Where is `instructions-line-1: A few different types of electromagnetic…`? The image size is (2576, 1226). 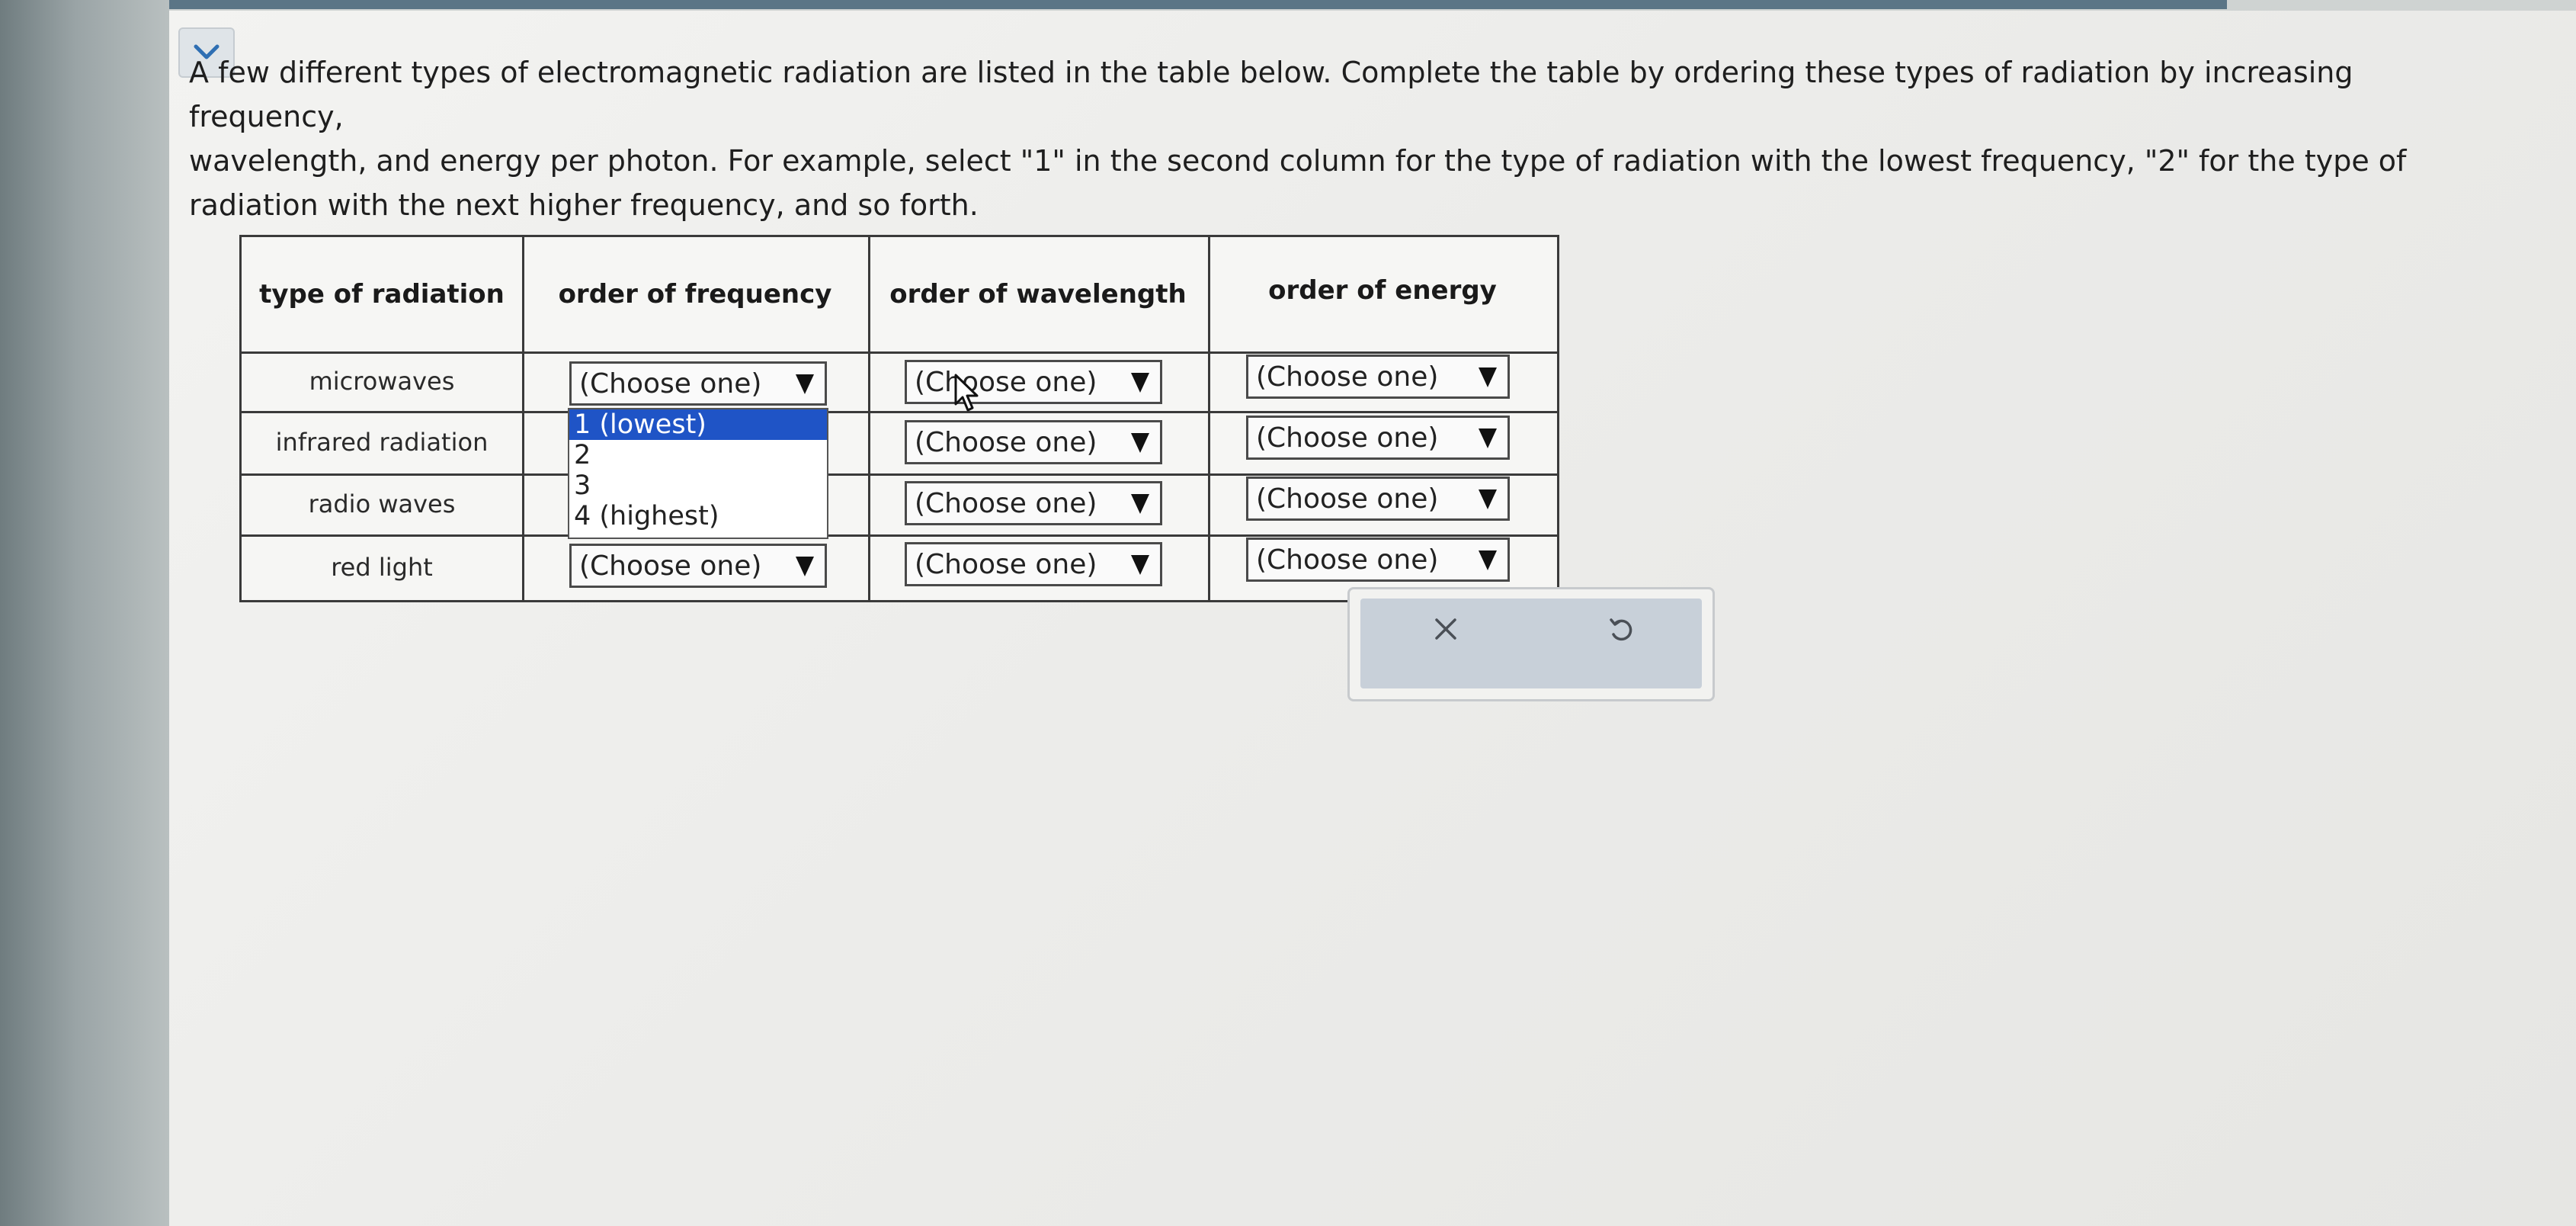
instructions-line-1: A few different types of electromagnetic… is located at coordinates (1271, 94).